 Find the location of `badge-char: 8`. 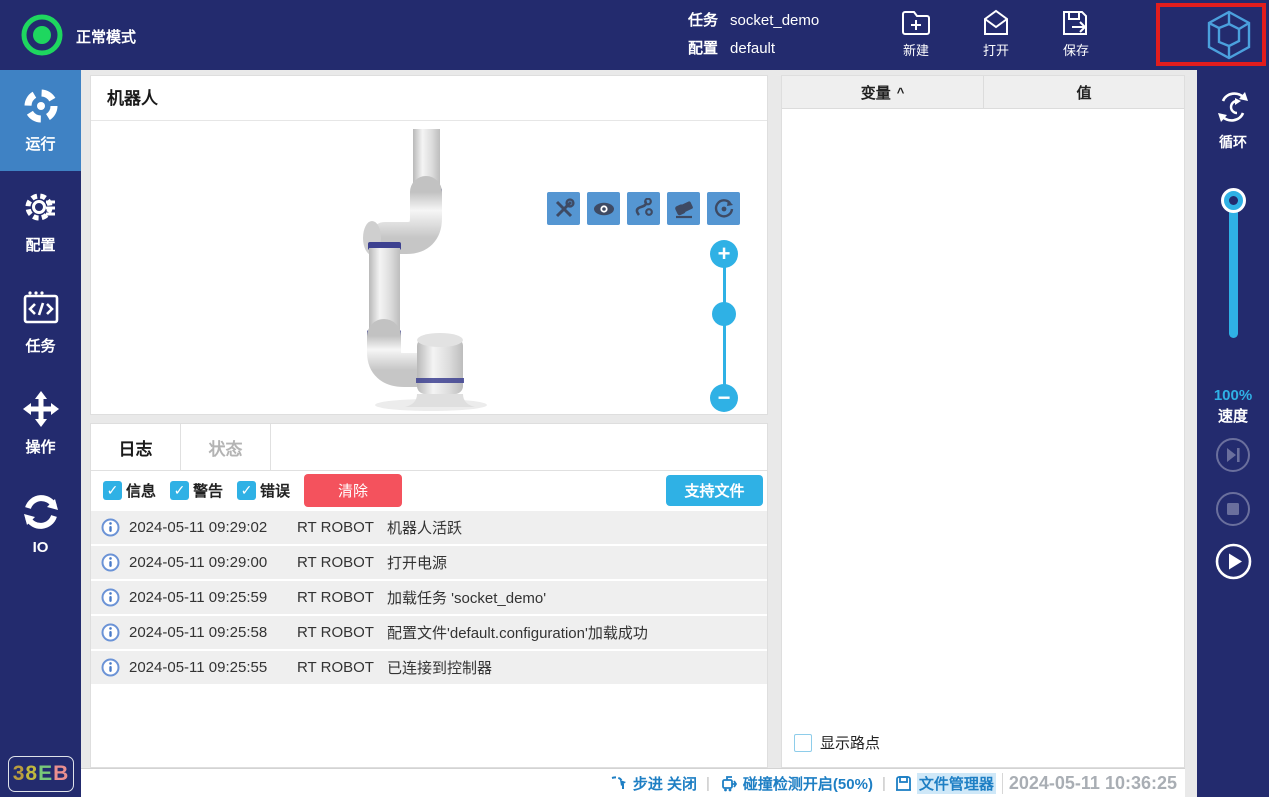

badge-char: 8 is located at coordinates (32, 773).